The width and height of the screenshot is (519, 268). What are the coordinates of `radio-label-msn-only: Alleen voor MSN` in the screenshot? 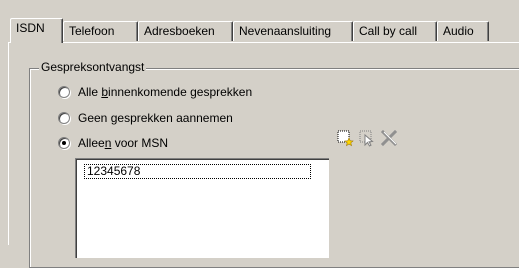 It's located at (123, 143).